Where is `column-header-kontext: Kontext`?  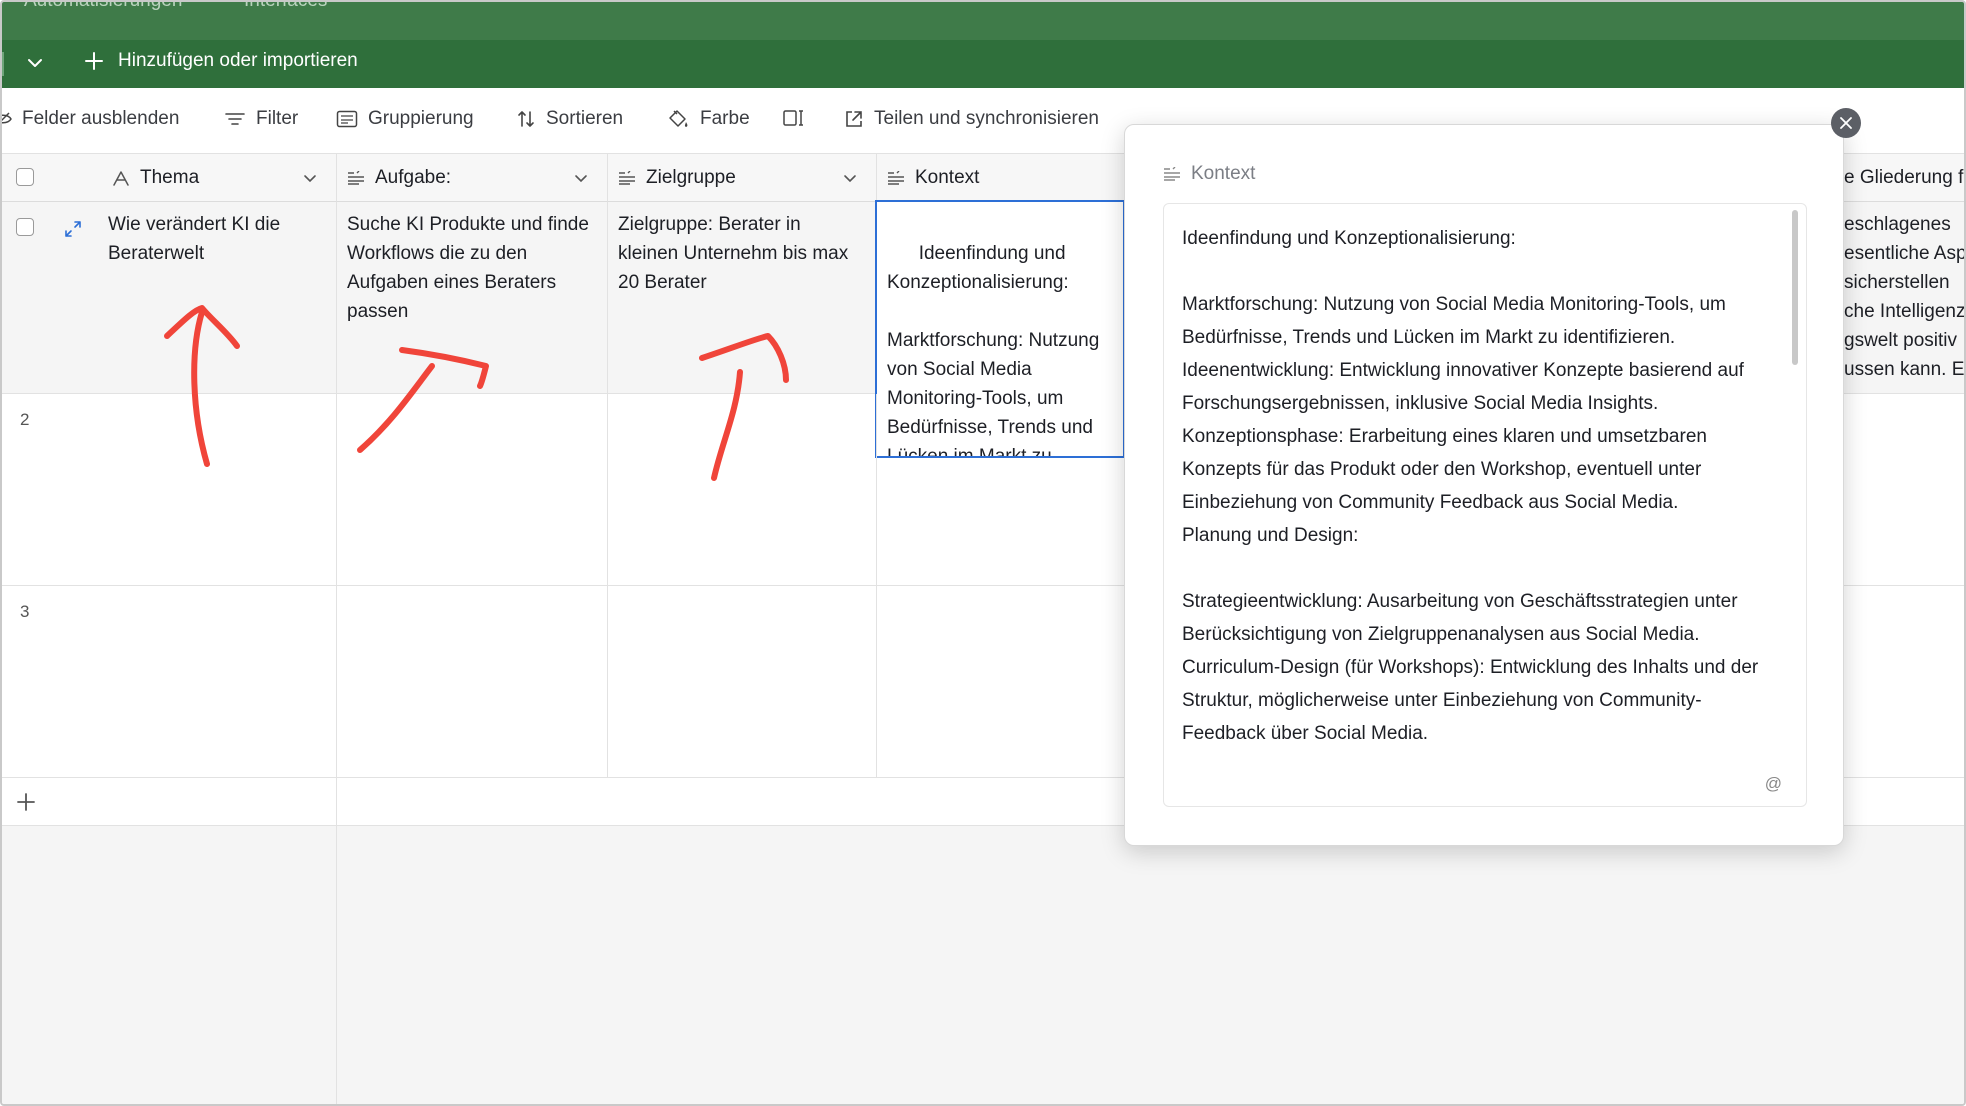 column-header-kontext: Kontext is located at coordinates (1002, 178).